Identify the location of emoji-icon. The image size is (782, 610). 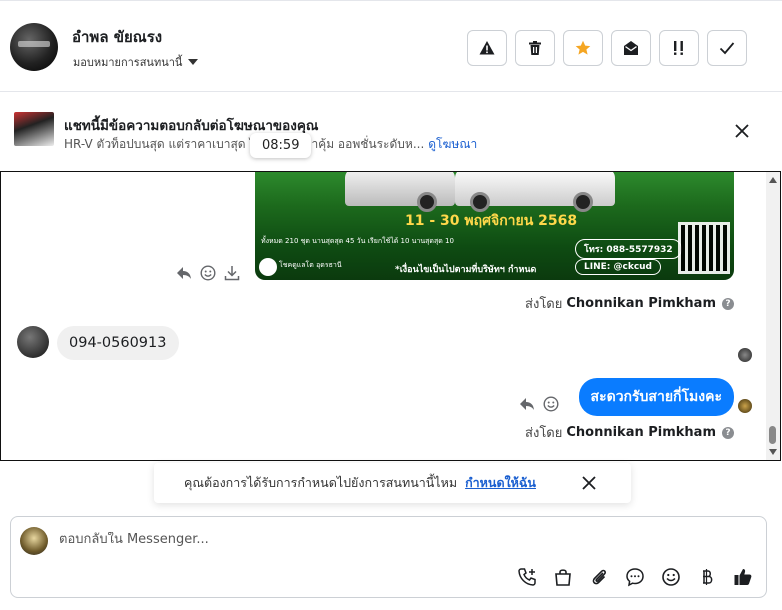
(671, 577).